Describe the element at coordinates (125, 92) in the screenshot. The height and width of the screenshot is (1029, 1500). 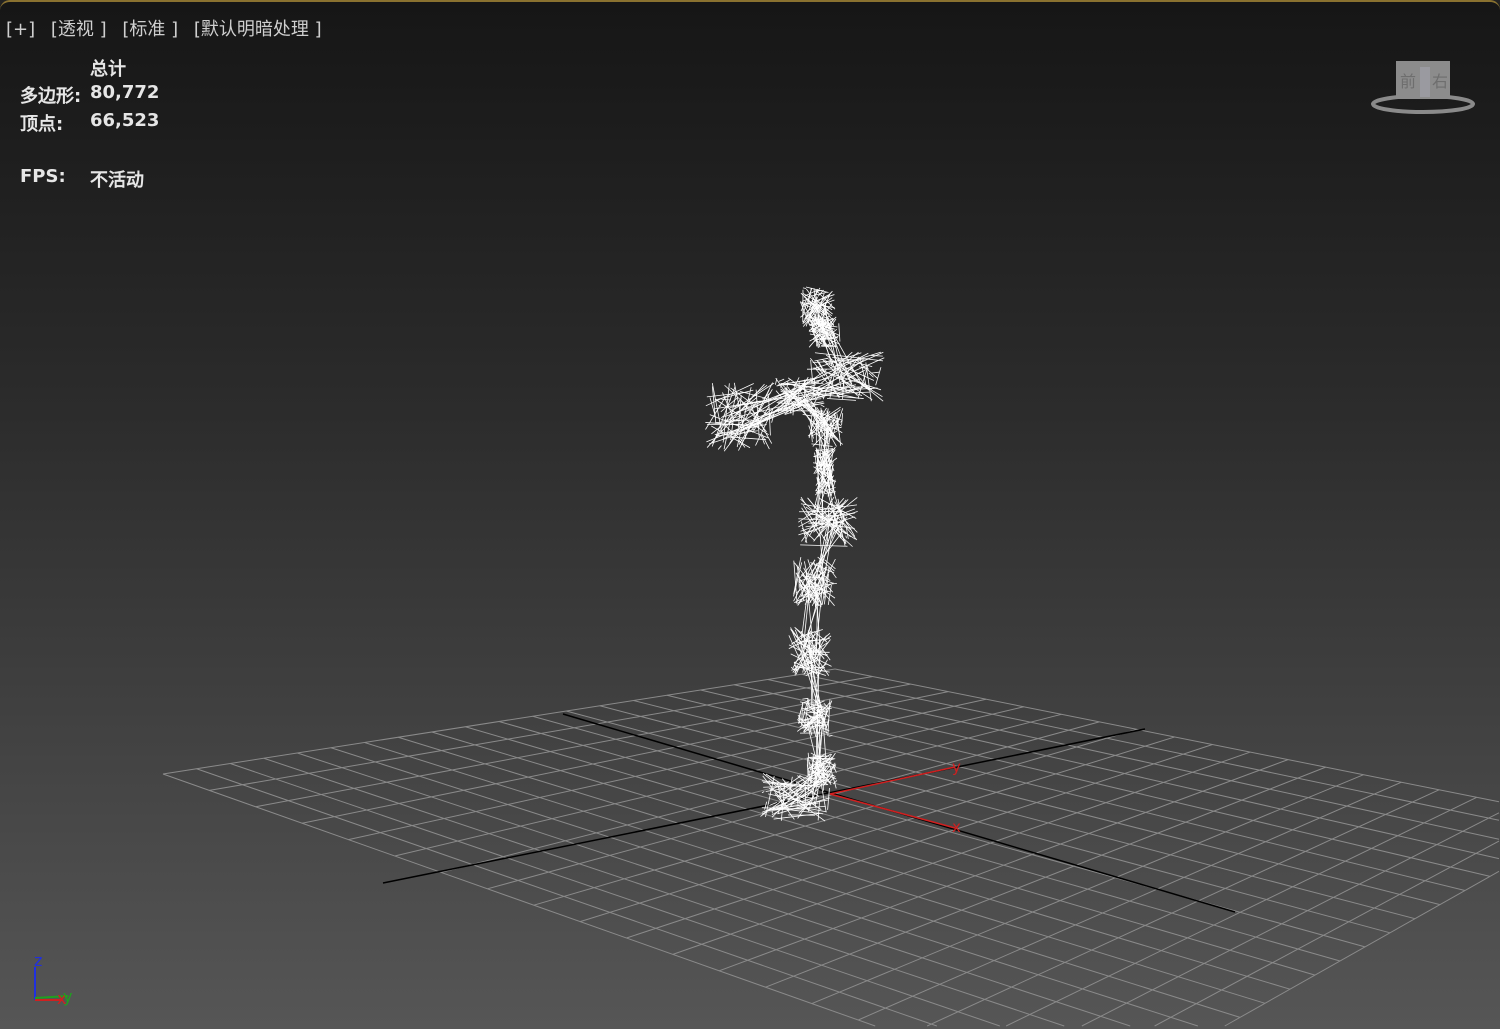
I see `polygons-value: 80,772` at that location.